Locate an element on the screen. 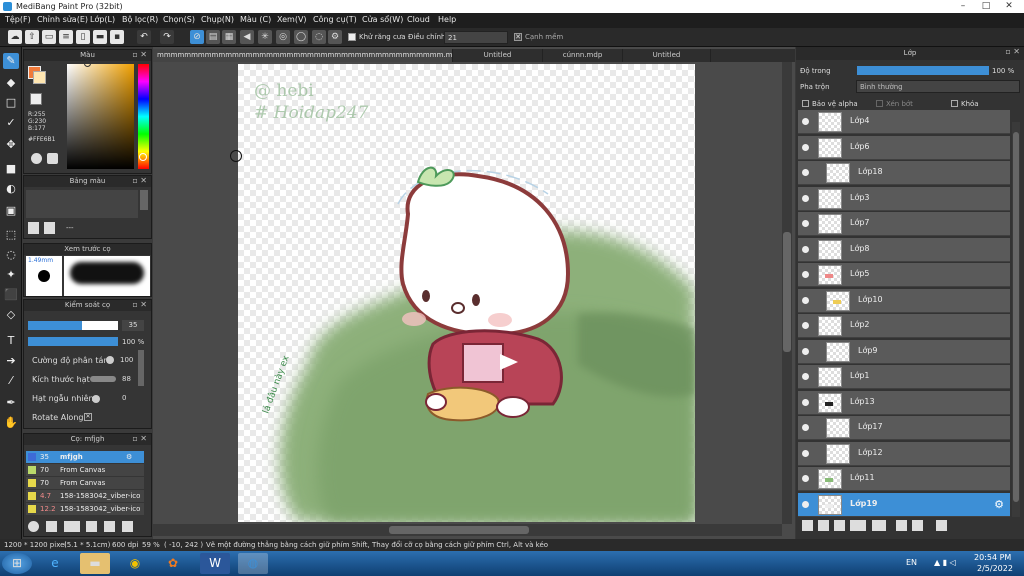 Image resolution: width=1024 pixels, height=576 pixels. radial-snap-icon: ✳ is located at coordinates (265, 37).